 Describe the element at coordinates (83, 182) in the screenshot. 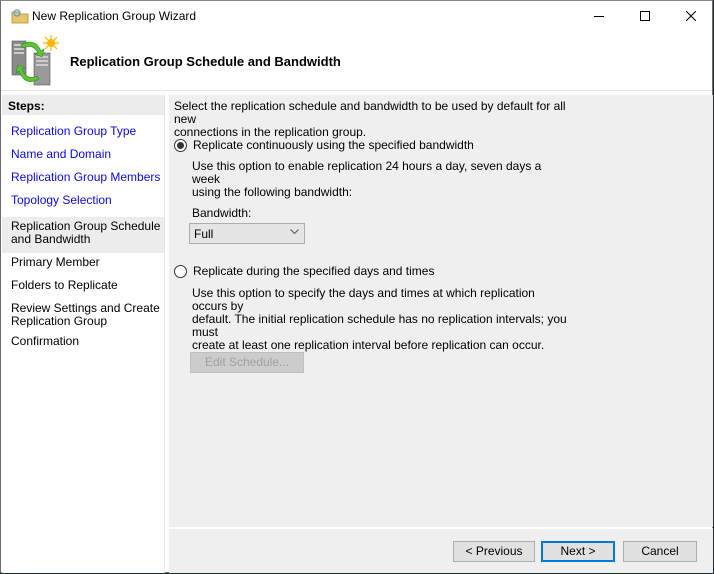

I see `step-replication-group-members: Replication Group Members` at that location.